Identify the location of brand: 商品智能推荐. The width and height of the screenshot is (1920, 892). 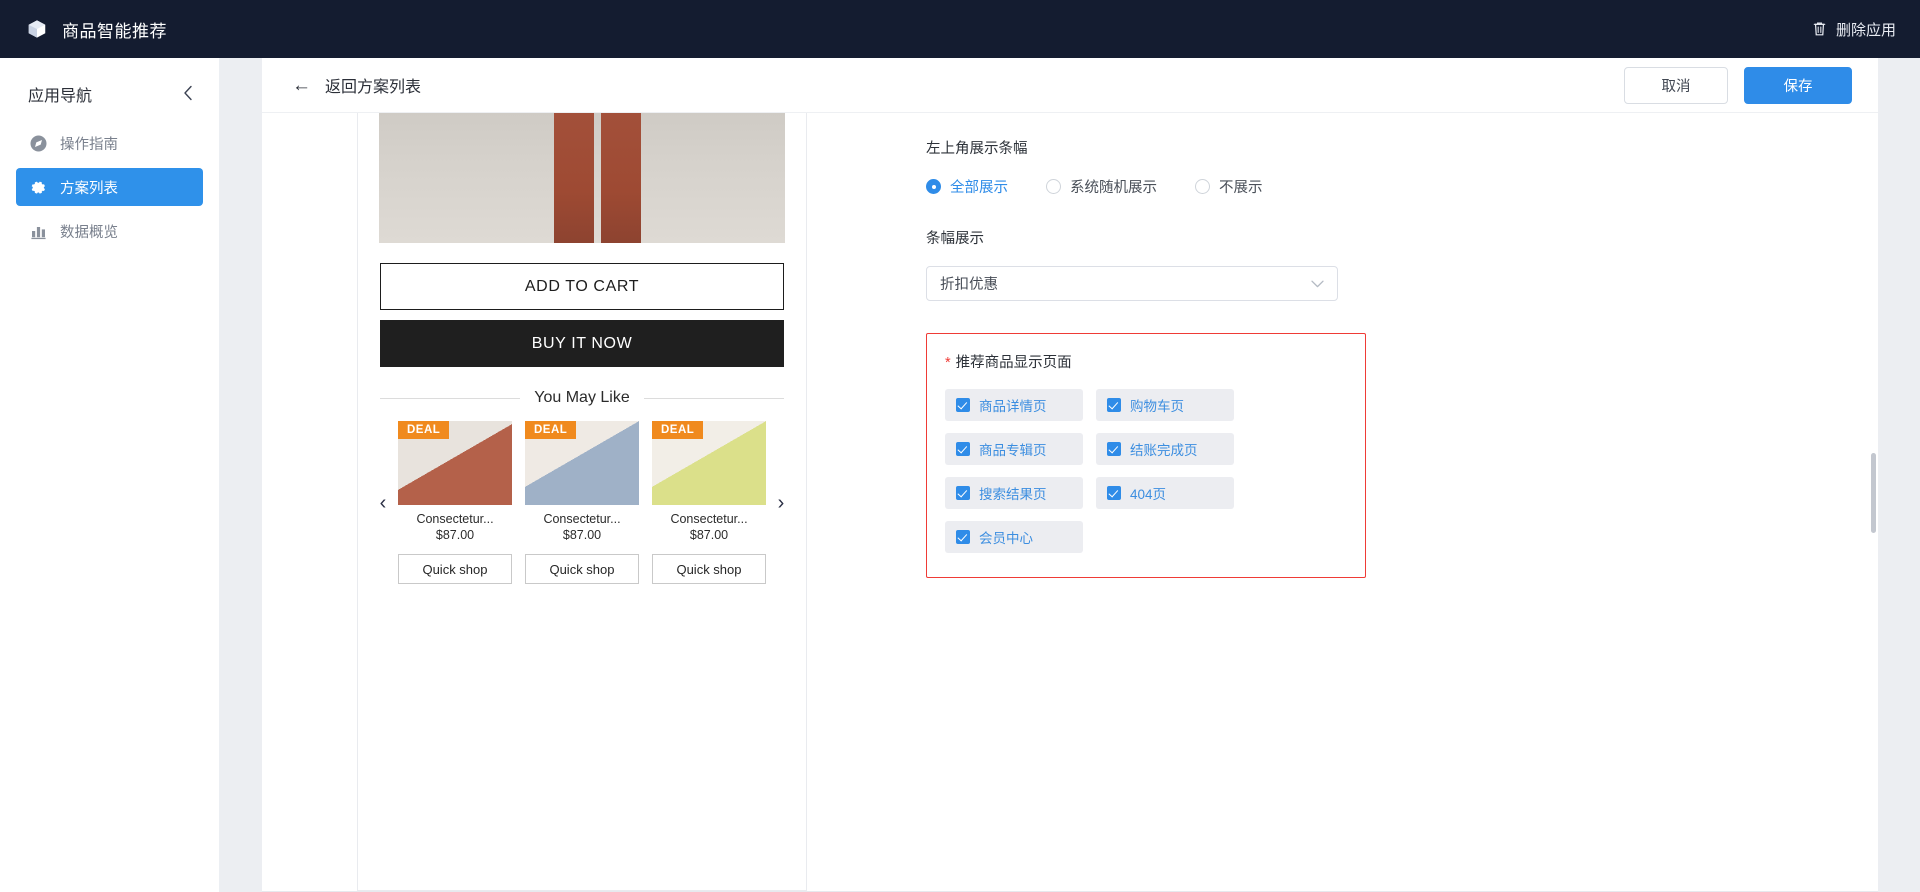
(96, 29).